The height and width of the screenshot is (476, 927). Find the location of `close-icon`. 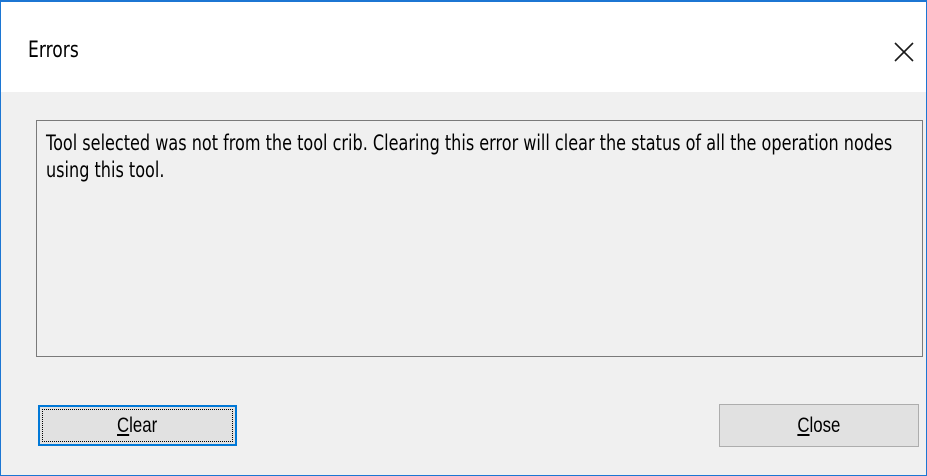

close-icon is located at coordinates (904, 52).